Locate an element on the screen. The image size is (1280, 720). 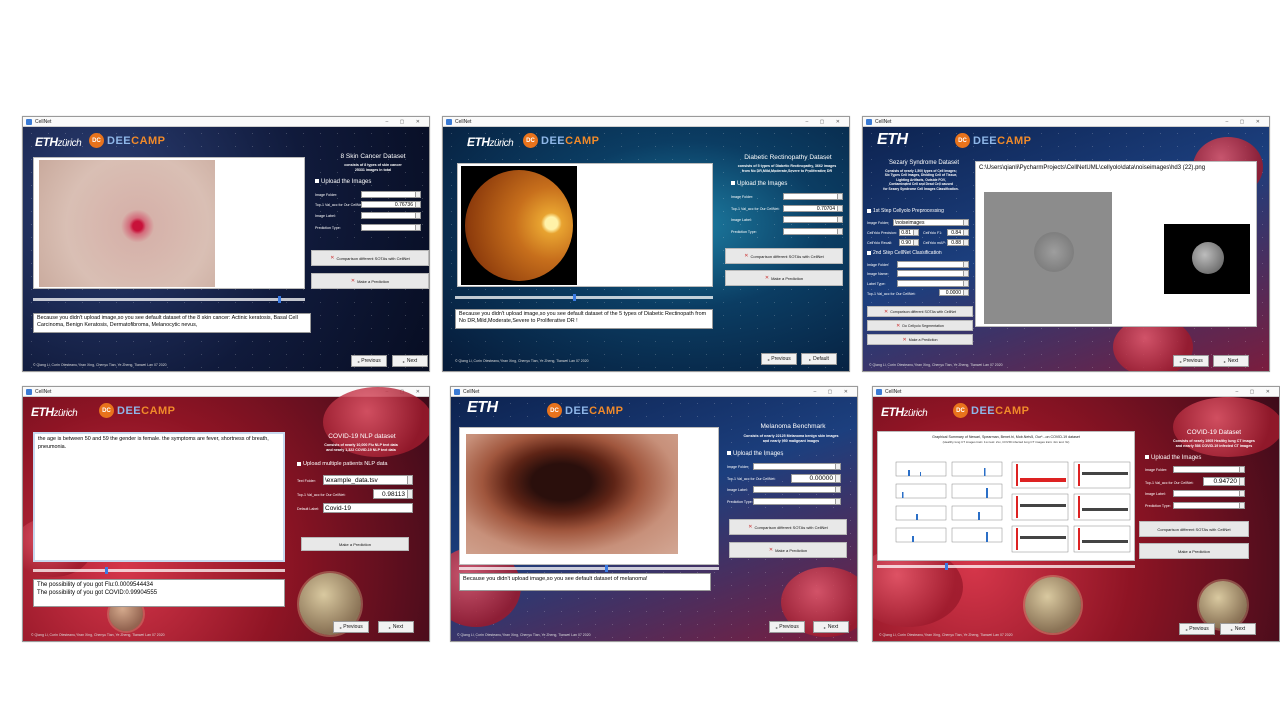
recall-field: 0.90 is located at coordinates (909, 242).